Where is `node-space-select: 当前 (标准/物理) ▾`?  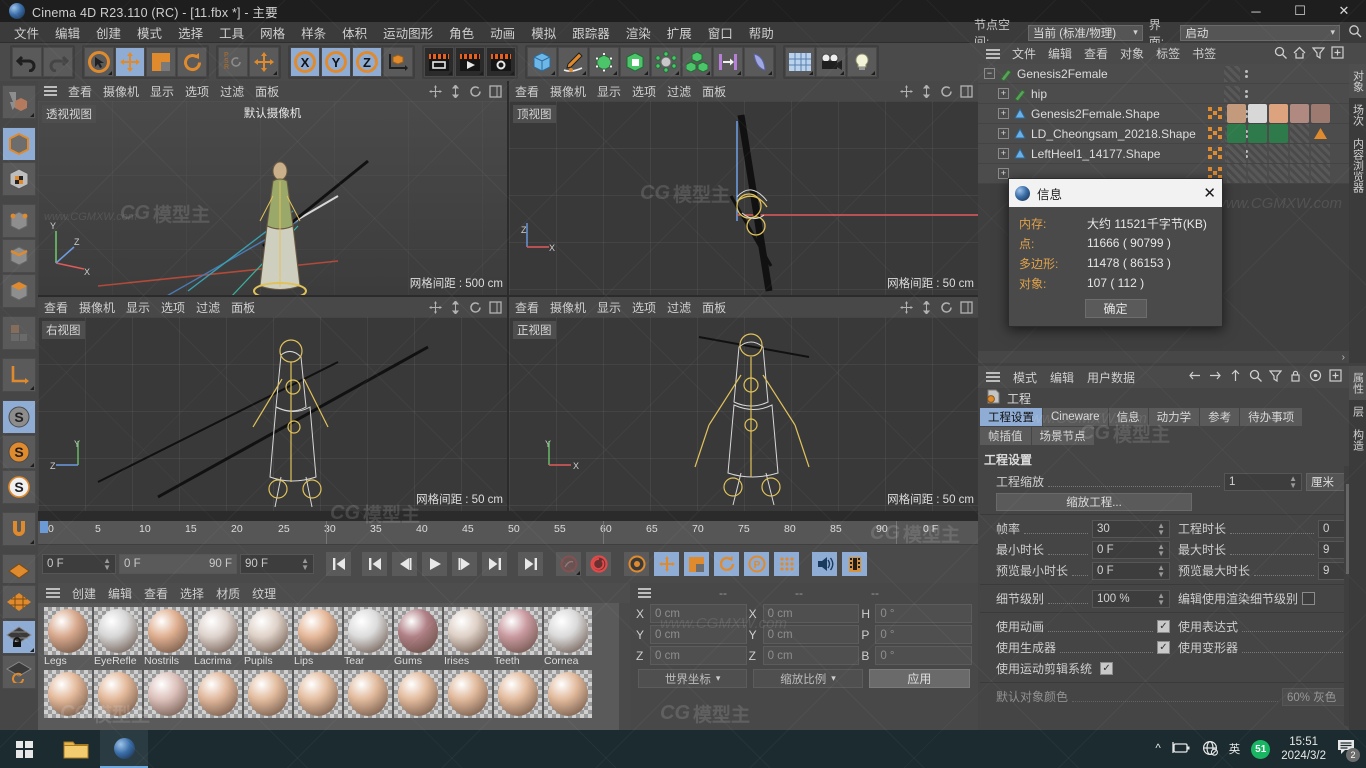
node-space-select: 当前 (标准/物理) ▾ is located at coordinates (1085, 32).